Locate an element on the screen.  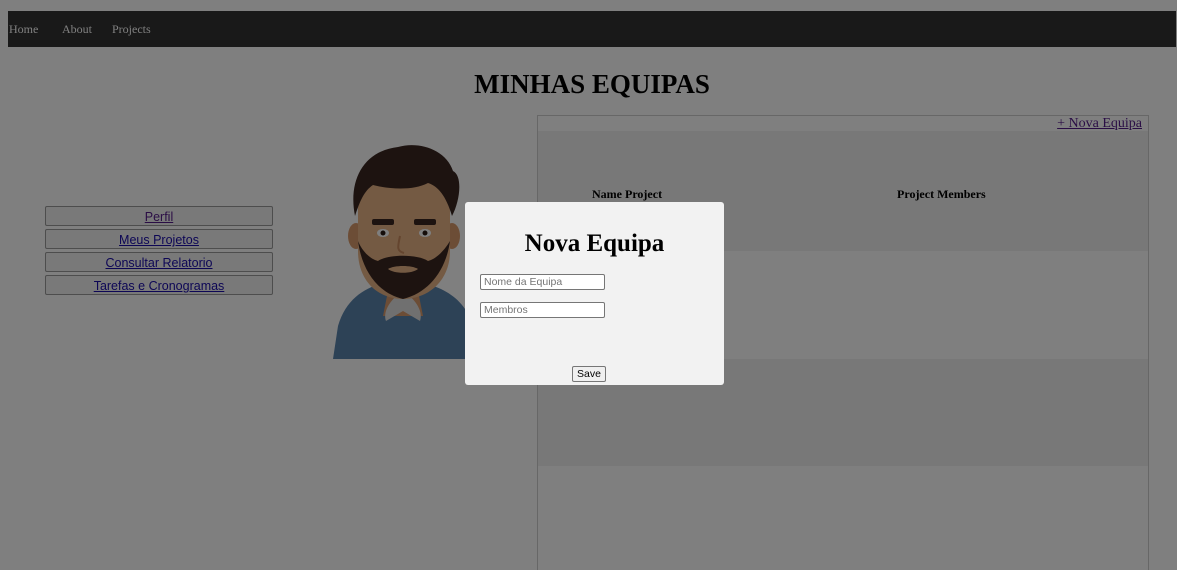
new-team-modal: Nova Equipa Save is located at coordinates (594, 293).